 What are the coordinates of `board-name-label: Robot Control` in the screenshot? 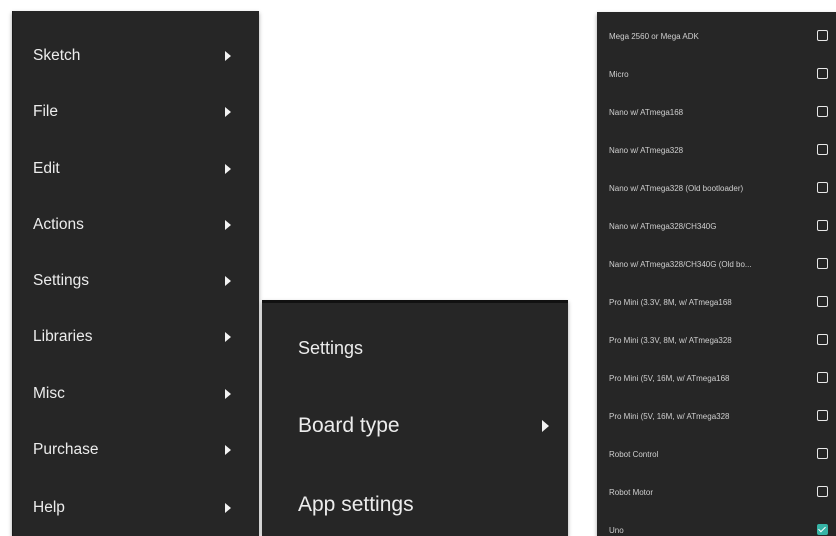 It's located at (634, 454).